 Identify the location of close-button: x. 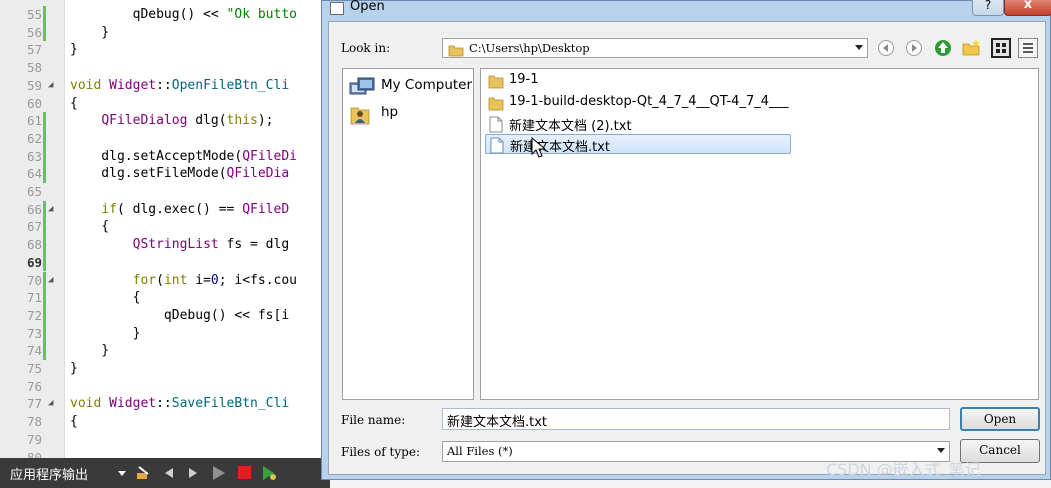
(1027, 8).